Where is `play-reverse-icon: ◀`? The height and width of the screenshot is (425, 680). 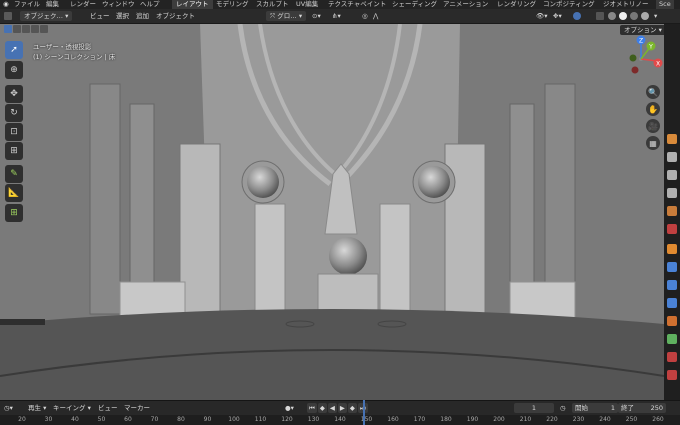 play-reverse-icon: ◀ is located at coordinates (332, 408).